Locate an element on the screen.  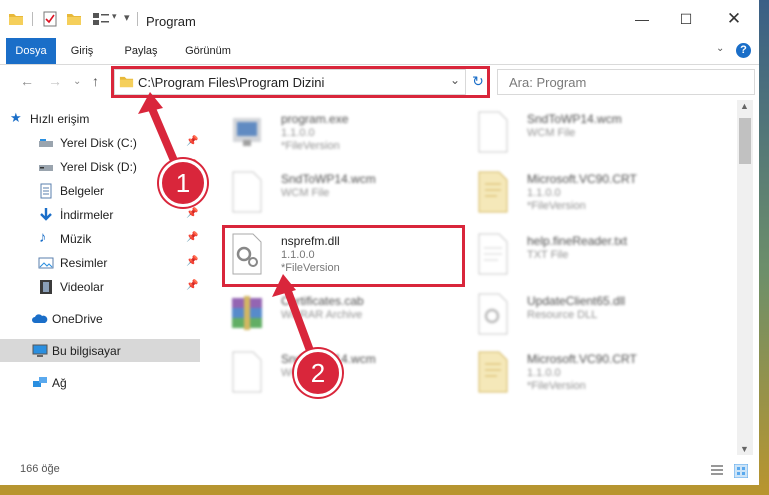
sidebar-item-downloads: İndirmeler 📌 is located at coordinates (100, 214).